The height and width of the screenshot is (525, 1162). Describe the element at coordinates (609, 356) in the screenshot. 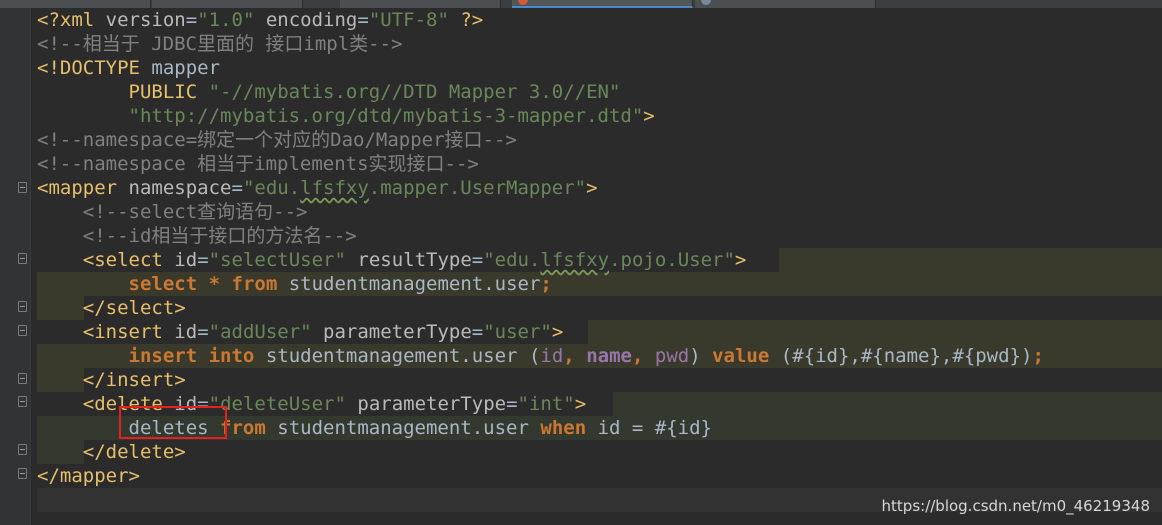

I see `token: name` at that location.